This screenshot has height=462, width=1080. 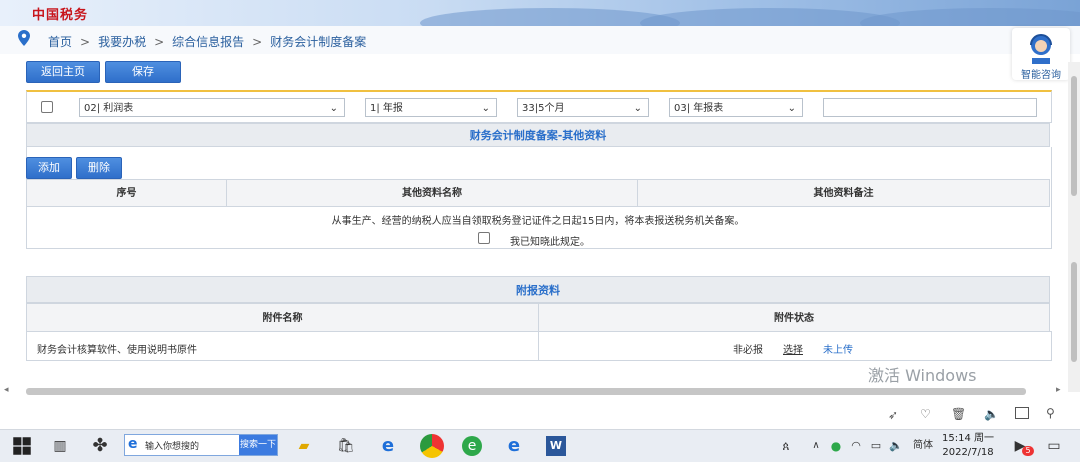 What do you see at coordinates (923, 446) in the screenshot?
I see `ime-indicator: 简体` at bounding box center [923, 446].